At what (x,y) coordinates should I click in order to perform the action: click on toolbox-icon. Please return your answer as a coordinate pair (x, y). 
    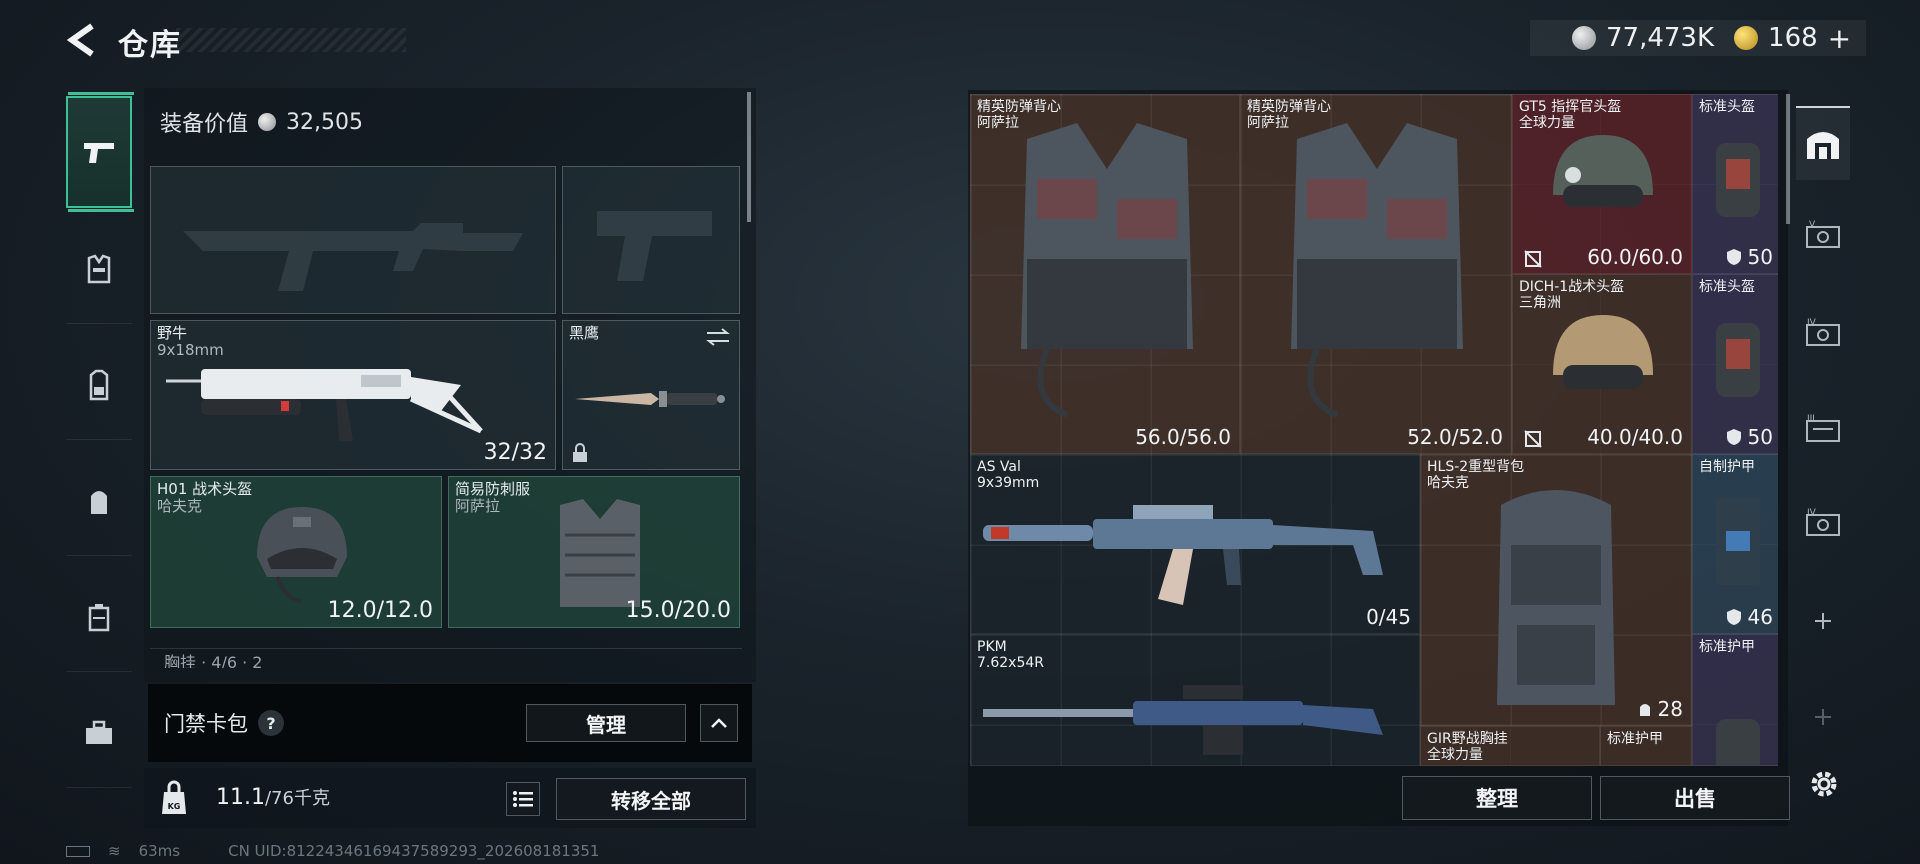
    Looking at the image, I should click on (99, 732).